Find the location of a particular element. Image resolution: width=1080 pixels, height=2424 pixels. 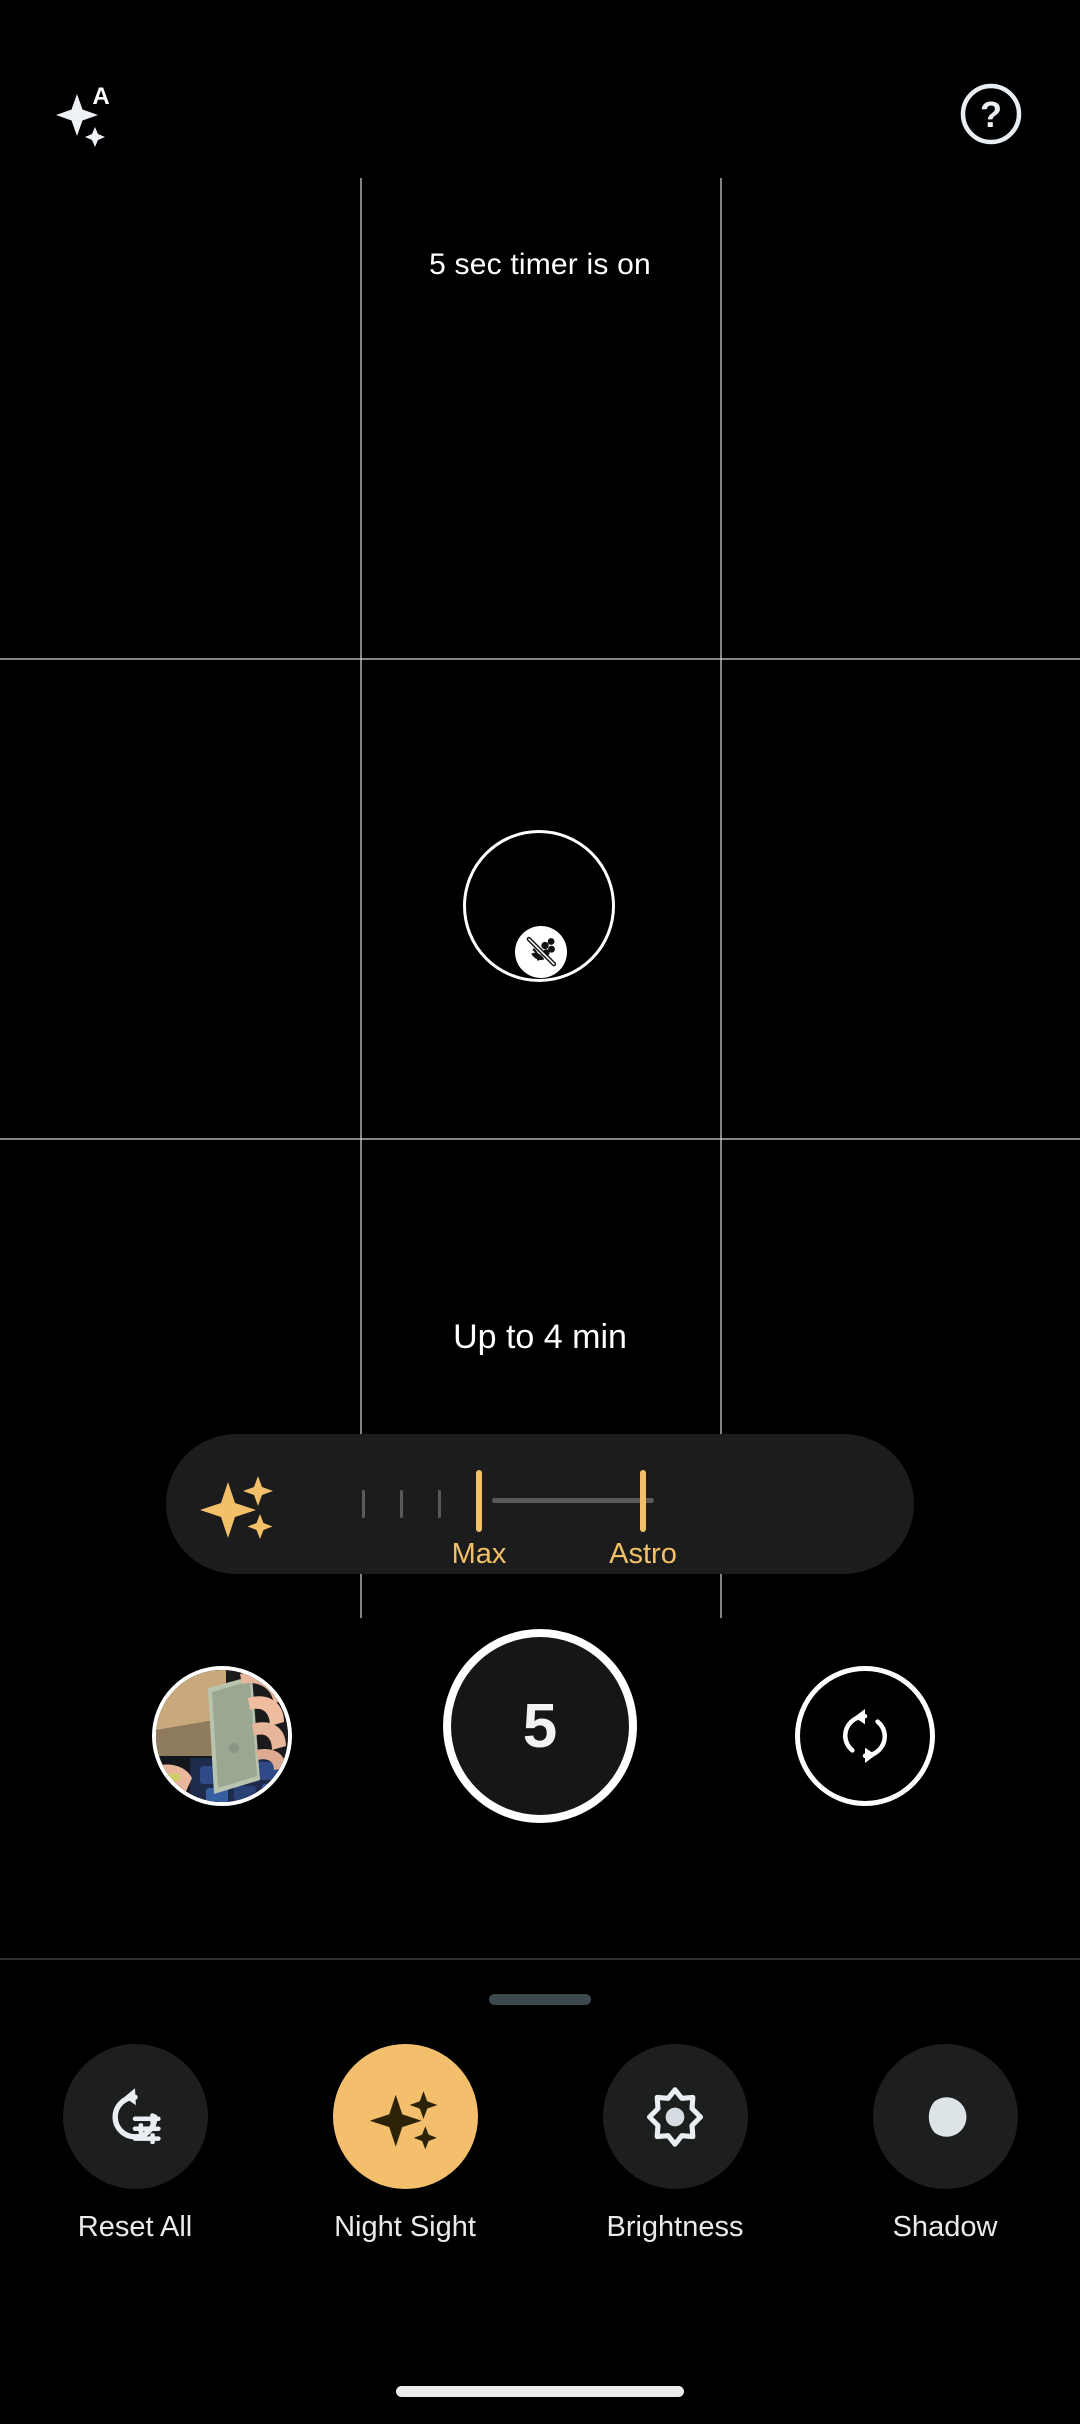

slider-connector-line is located at coordinates (573, 1500).